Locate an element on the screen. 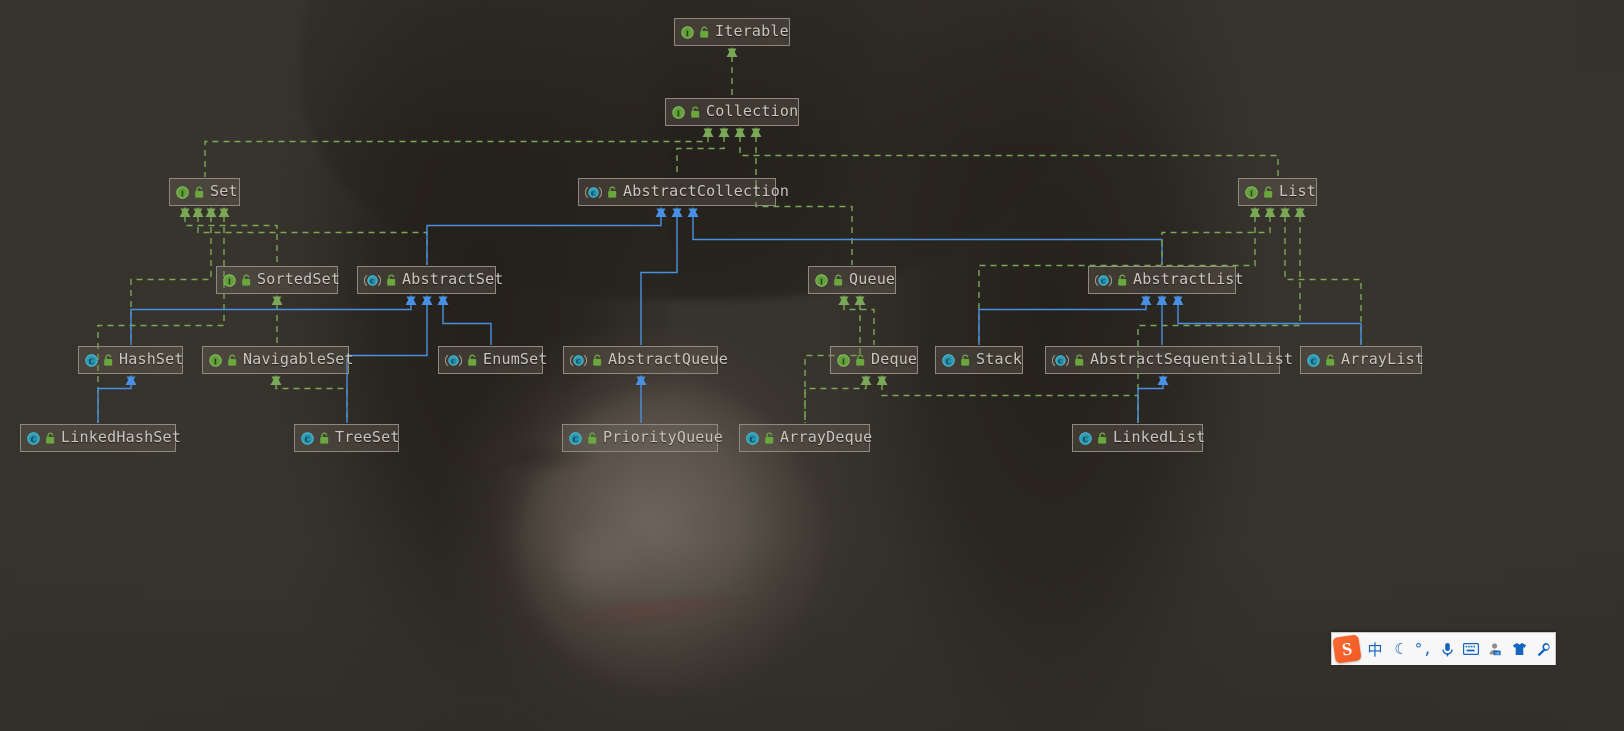  class-node-deque: I Deque is located at coordinates (874, 360).